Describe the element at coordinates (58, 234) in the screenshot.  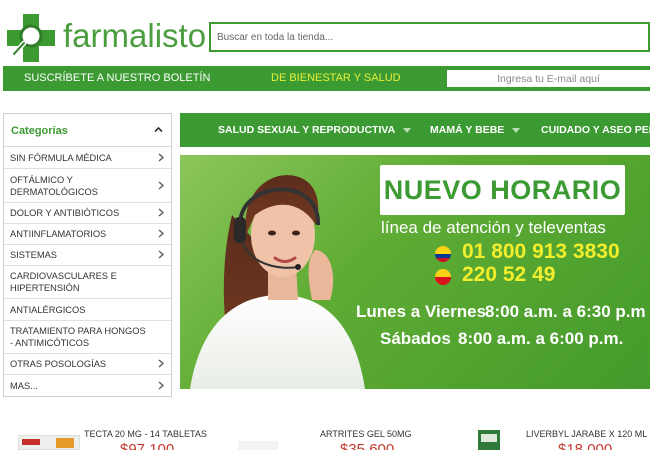
I see `sidebar-item-label: ANTIINFLAMATORIOS` at that location.